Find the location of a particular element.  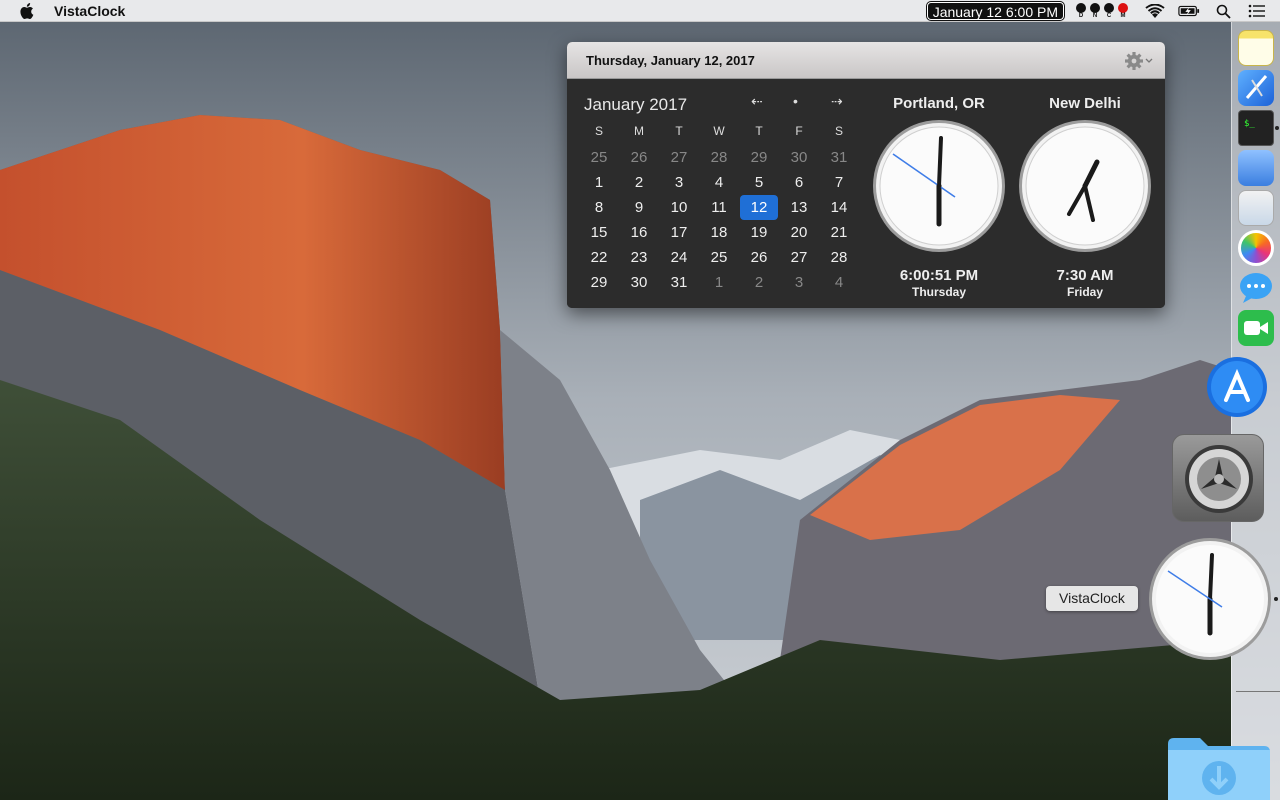

app-menu-name: VistaClock is located at coordinates (89, 11).